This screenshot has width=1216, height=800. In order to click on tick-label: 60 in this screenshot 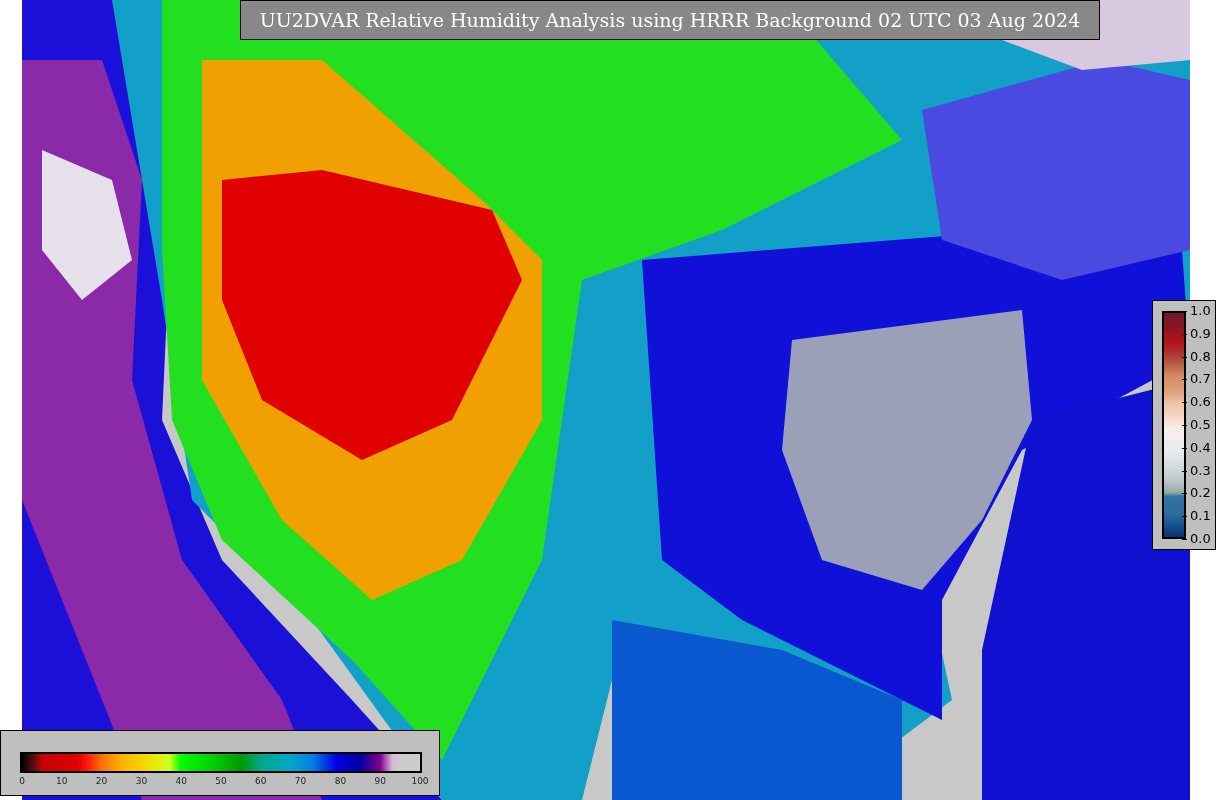, I will do `click(261, 781)`.